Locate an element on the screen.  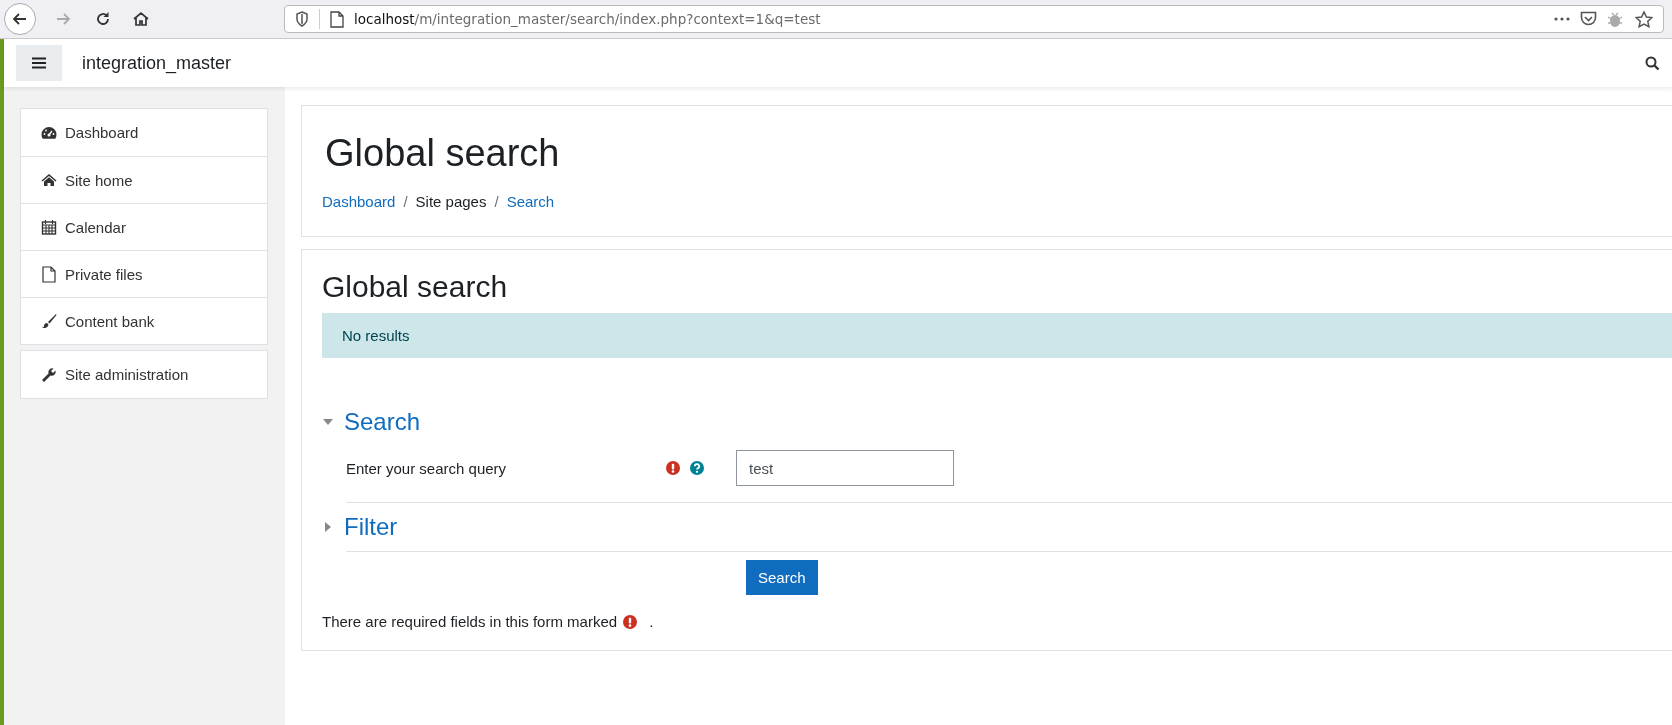
field-label: Enter your search query is located at coordinates (427, 468).